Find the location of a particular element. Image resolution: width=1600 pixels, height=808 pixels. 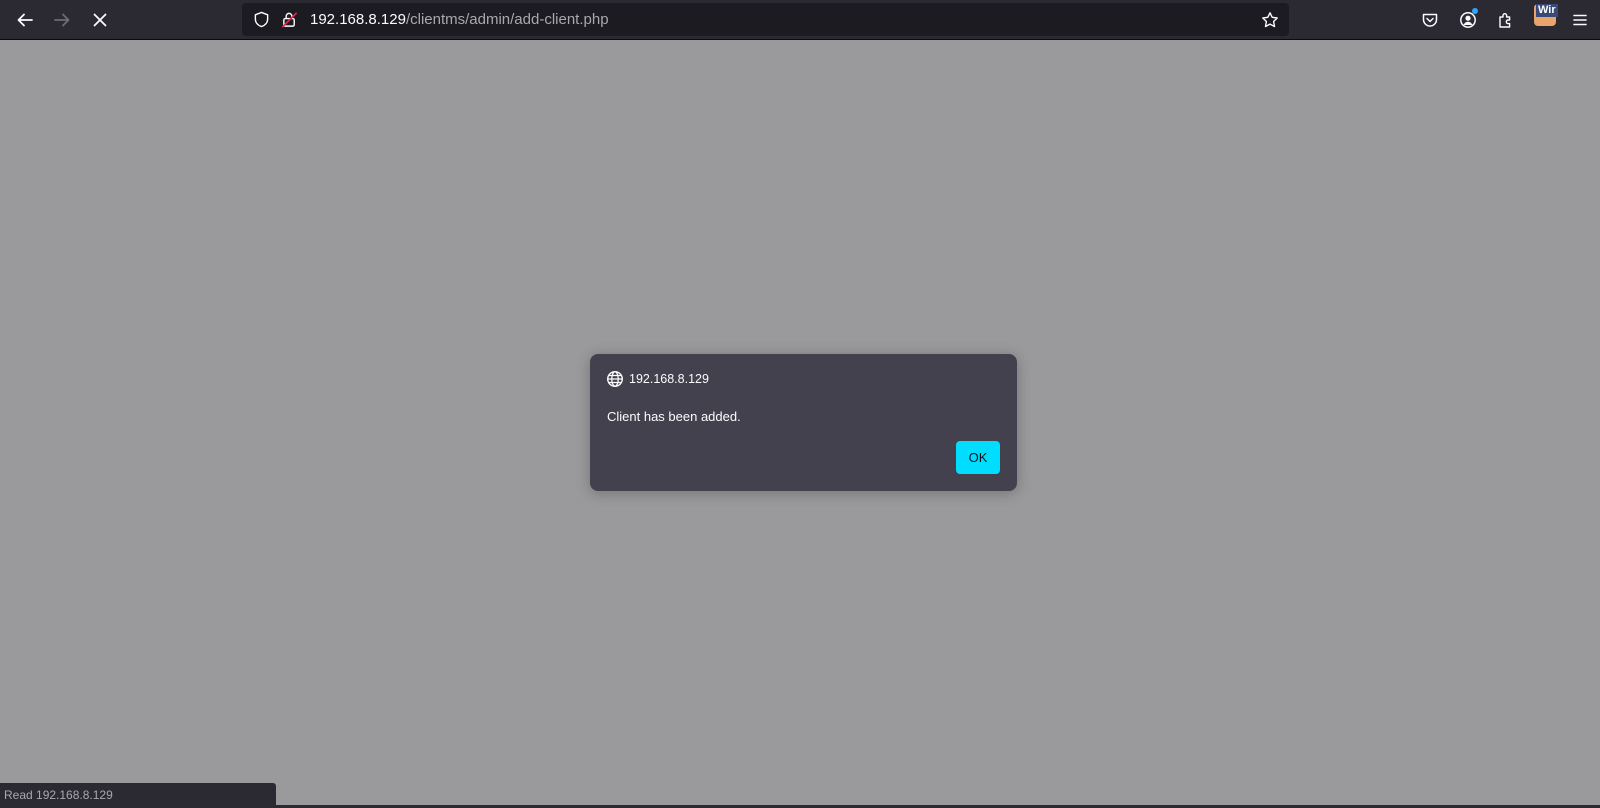

dialog-header: 192.168.8.129 is located at coordinates (657, 379).